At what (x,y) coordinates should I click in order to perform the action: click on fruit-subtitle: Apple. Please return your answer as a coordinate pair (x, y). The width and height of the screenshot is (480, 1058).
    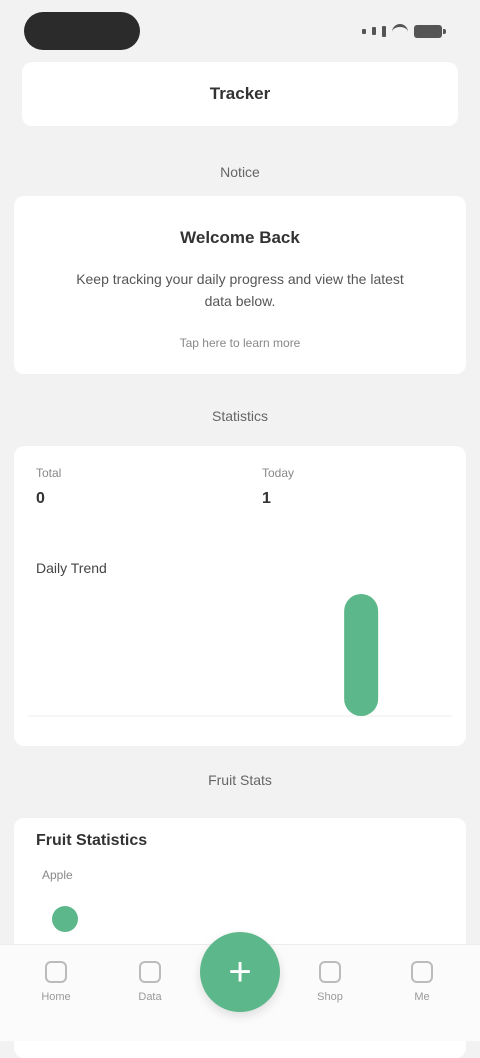
    Looking at the image, I should click on (57, 875).